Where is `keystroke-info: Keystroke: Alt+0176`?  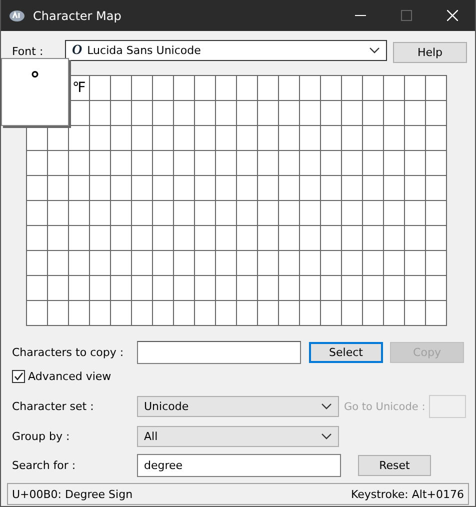 keystroke-info: Keystroke: Alt+0176 is located at coordinates (407, 494).